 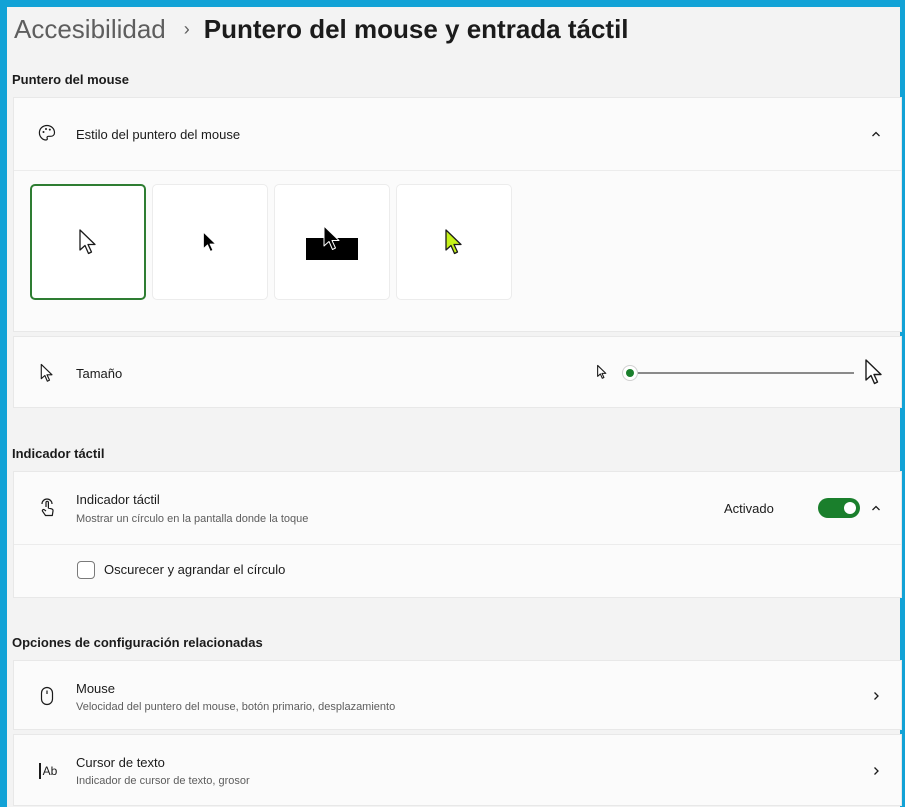 What do you see at coordinates (48, 771) in the screenshot?
I see `text-cursor-icon: Ab` at bounding box center [48, 771].